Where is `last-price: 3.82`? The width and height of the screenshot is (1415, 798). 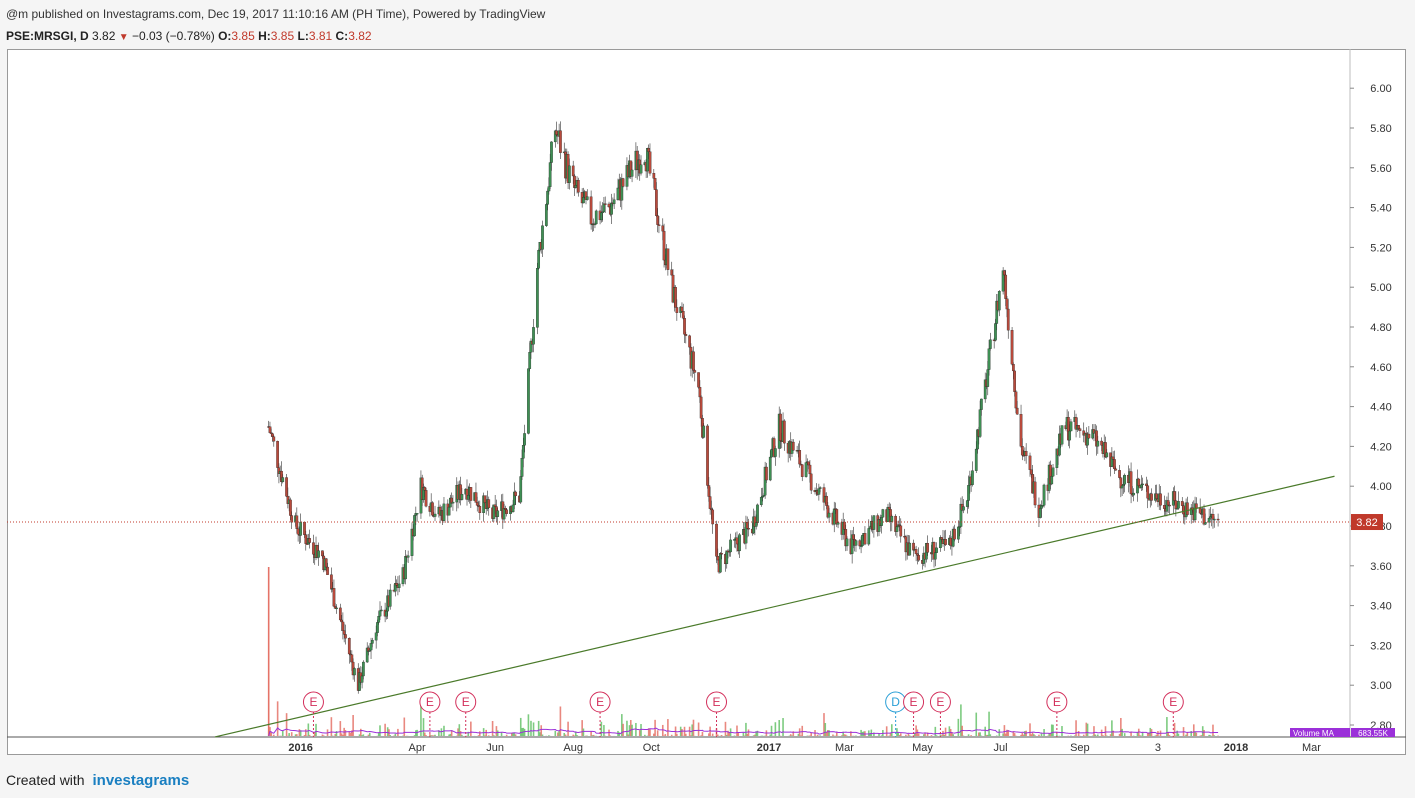
last-price: 3.82 is located at coordinates (104, 36).